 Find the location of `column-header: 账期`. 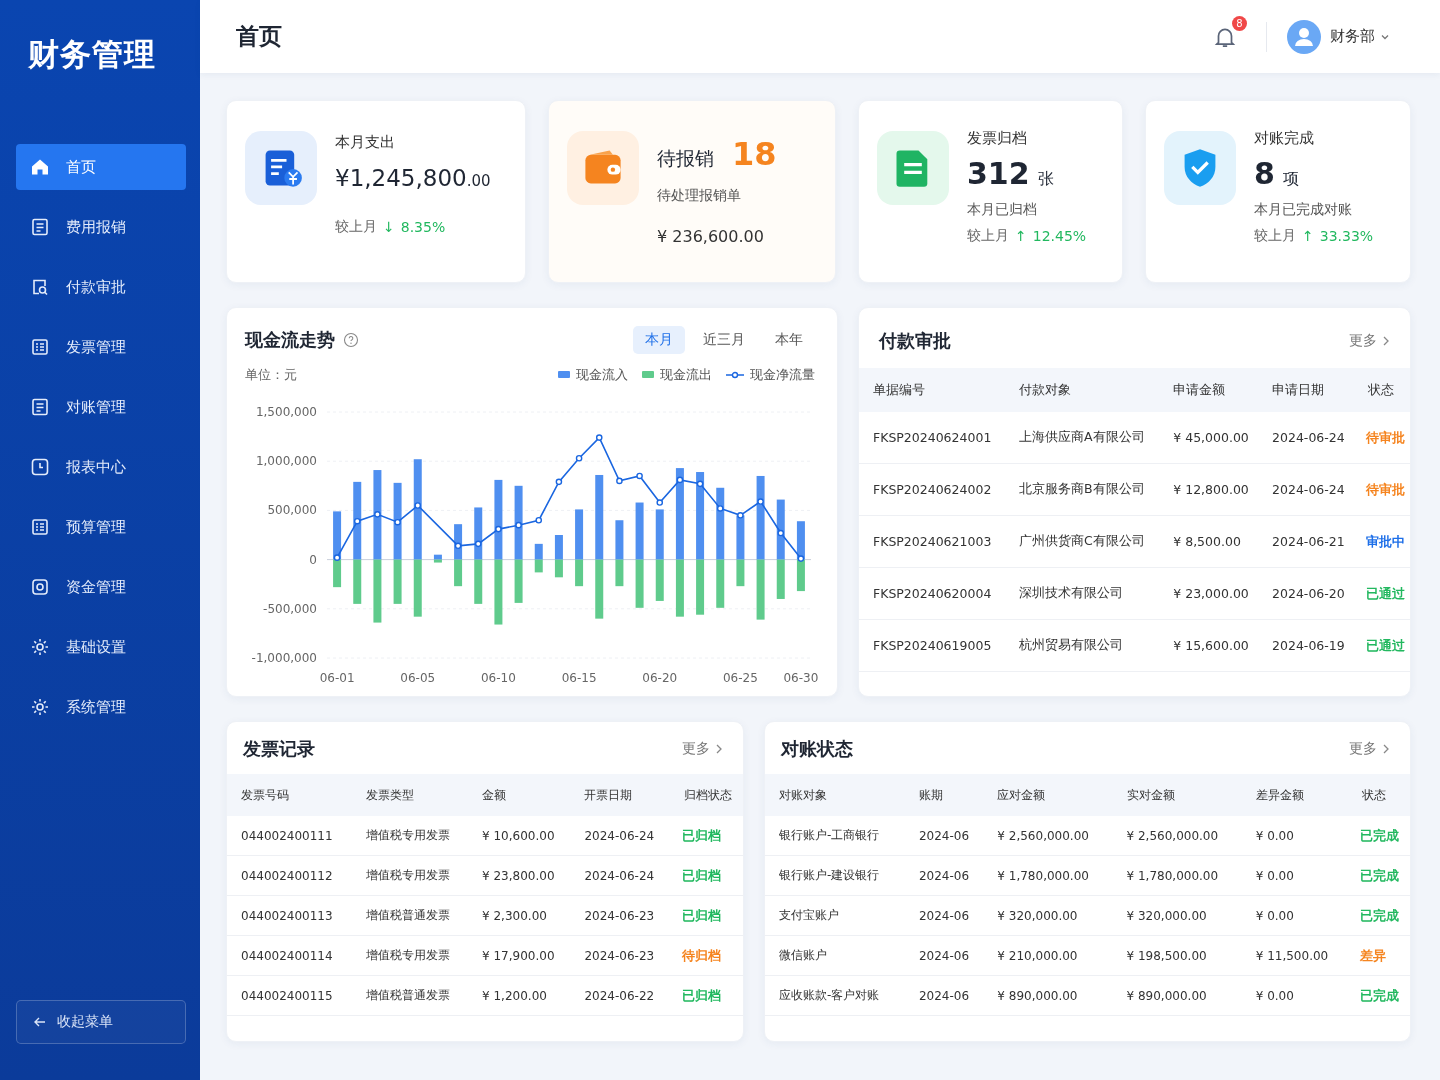

column-header: 账期 is located at coordinates (944, 795).